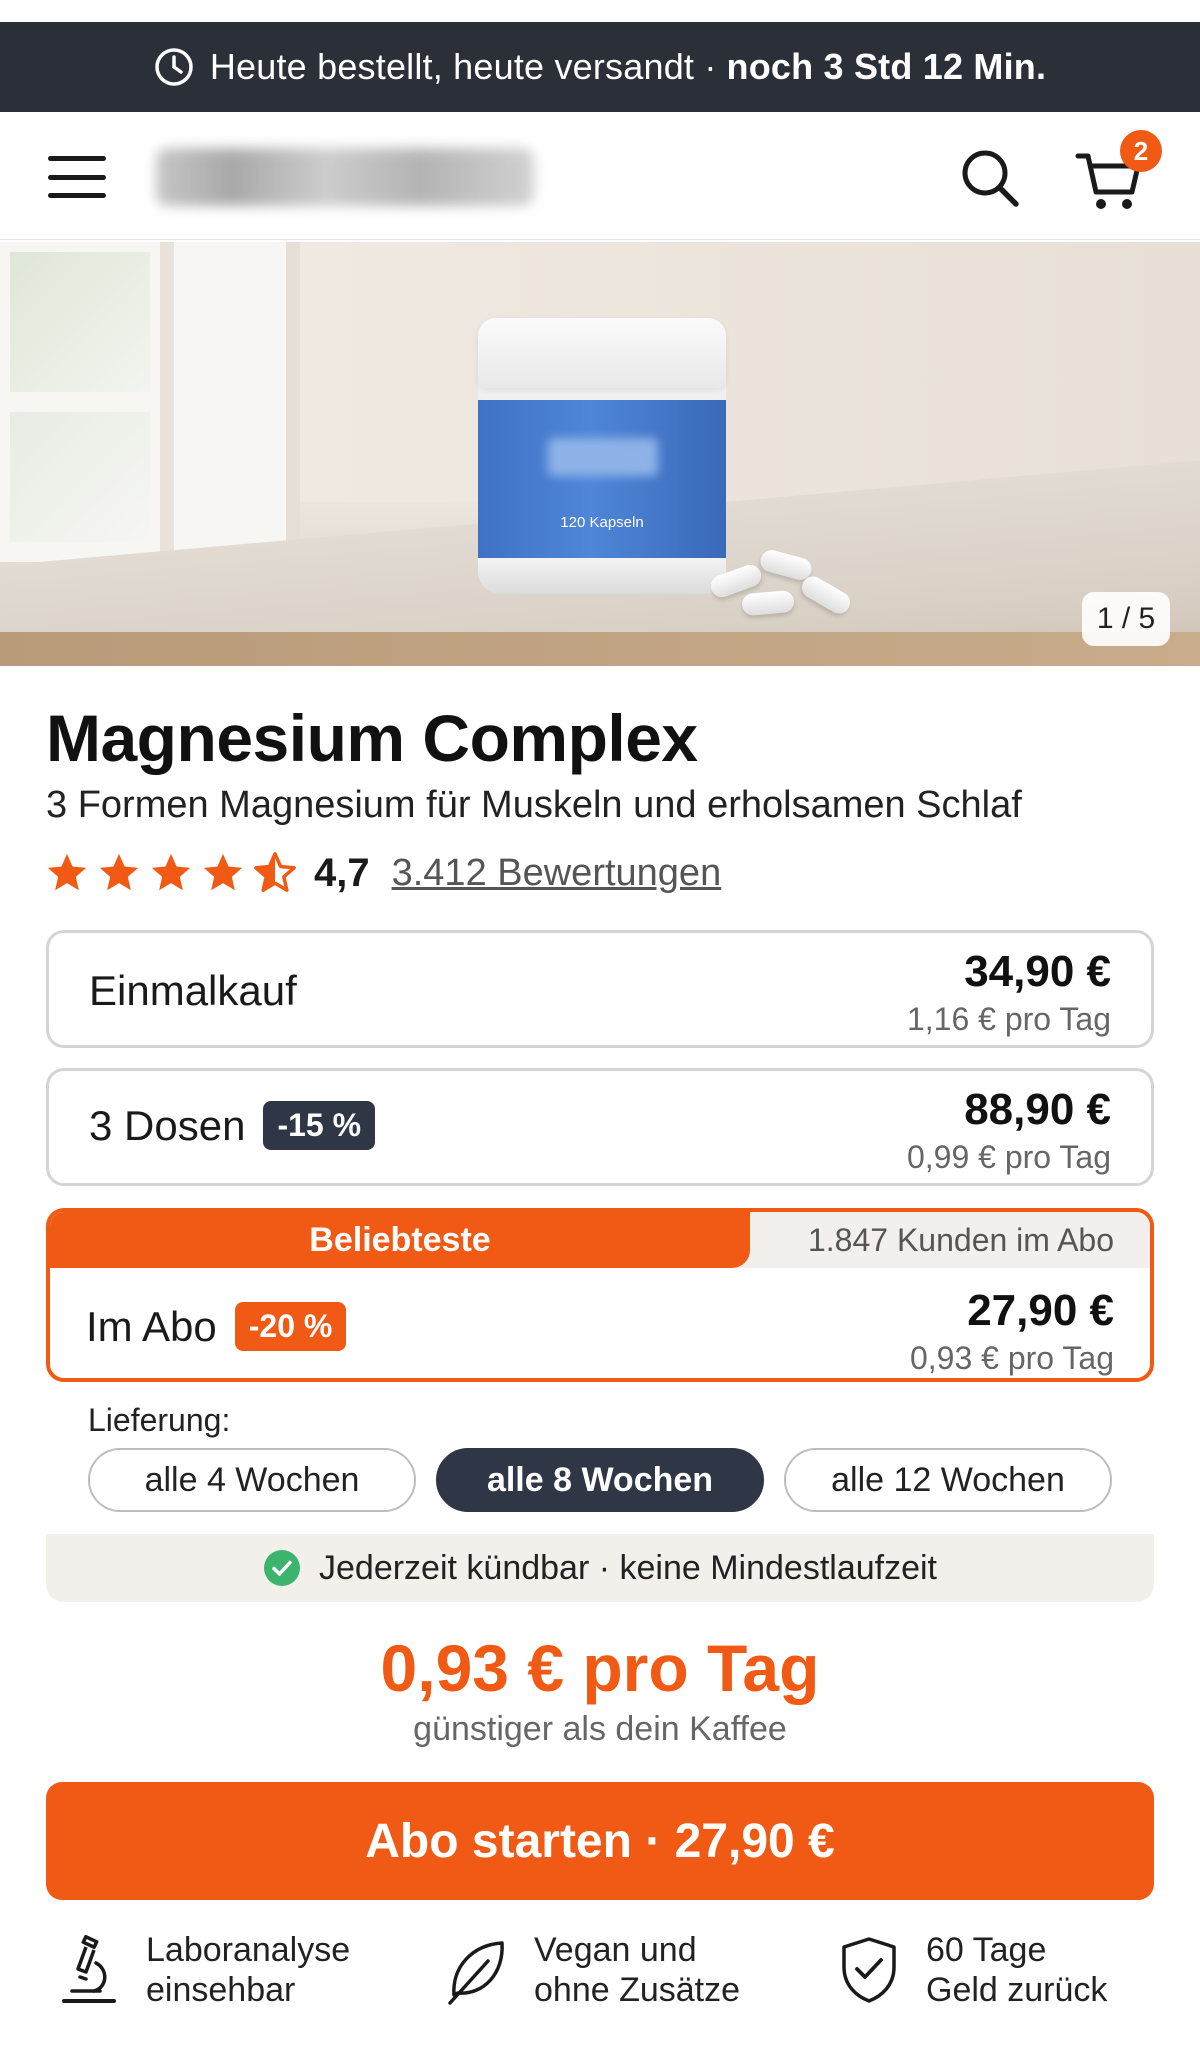 Image resolution: width=1200 pixels, height=2045 pixels. I want to click on option-three-cans: 3 Dosen -15 % 88,90 € 0,99 € pro Tag, so click(600, 1127).